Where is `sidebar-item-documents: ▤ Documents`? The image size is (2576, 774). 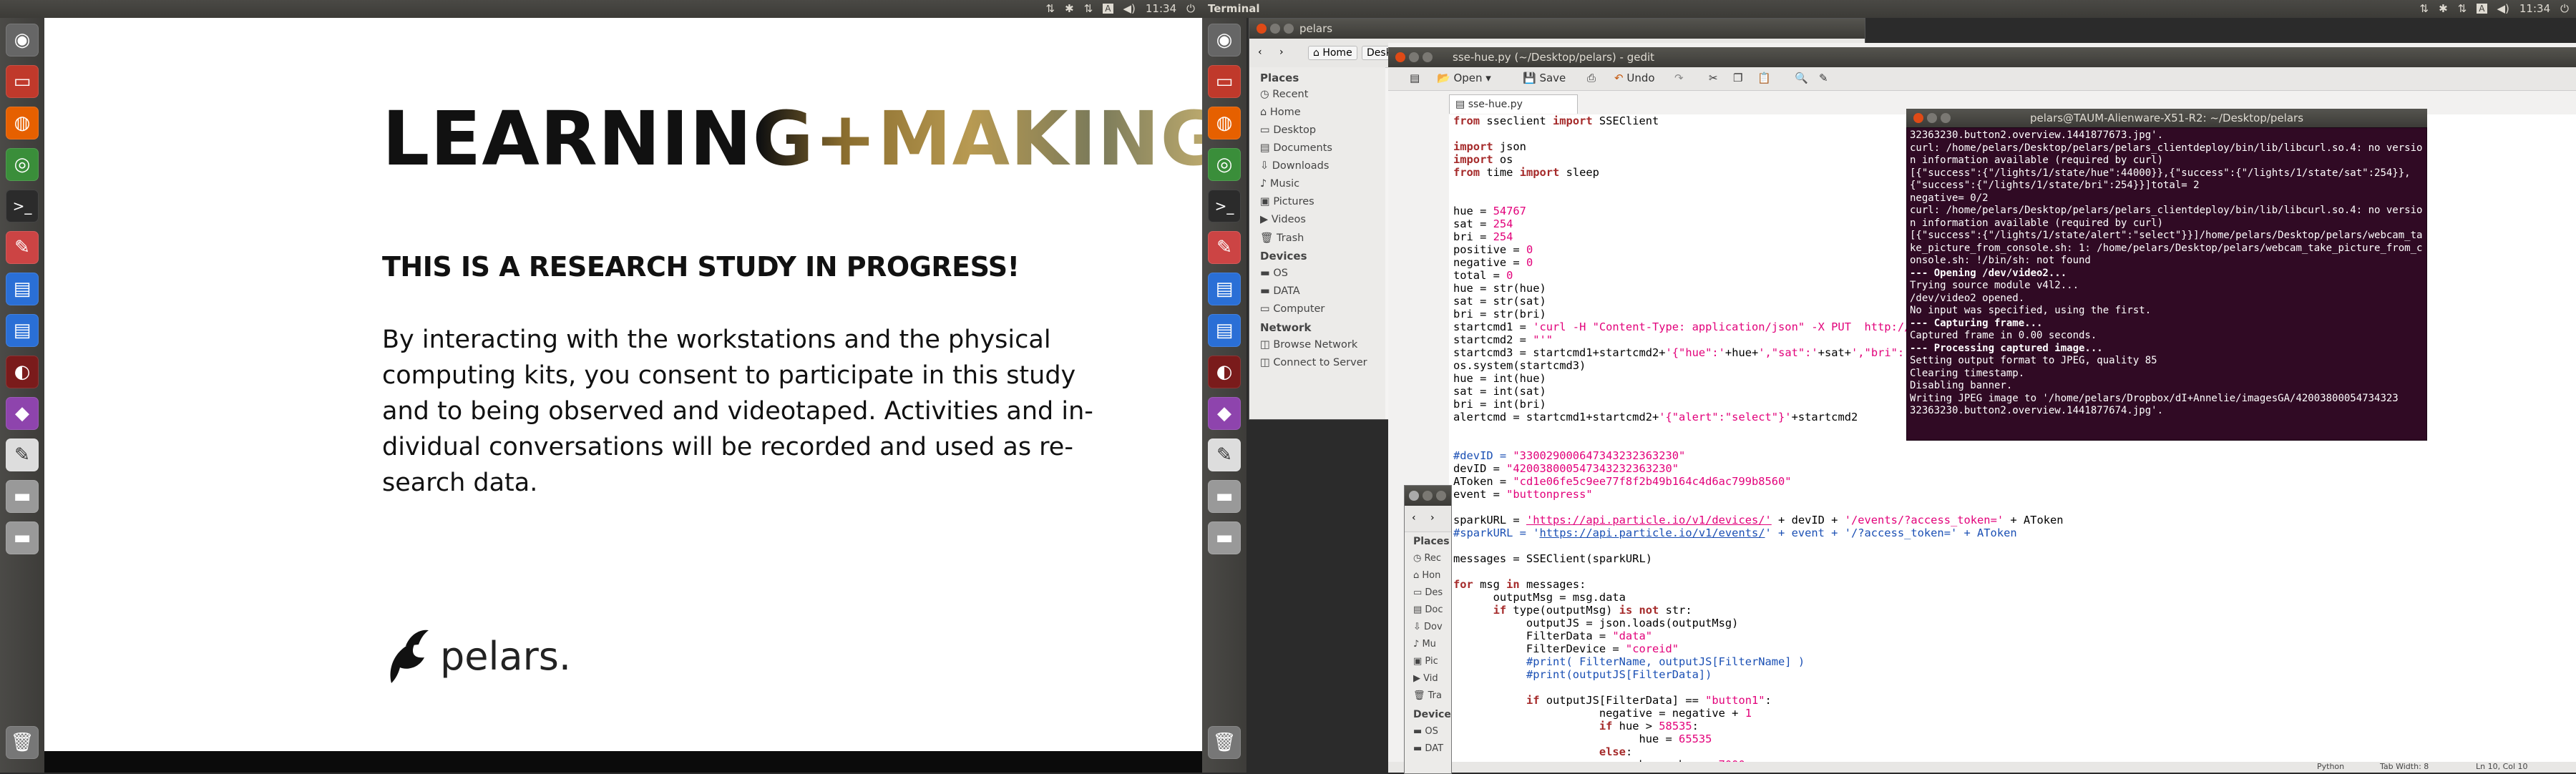 sidebar-item-documents: ▤ Documents is located at coordinates (1296, 148).